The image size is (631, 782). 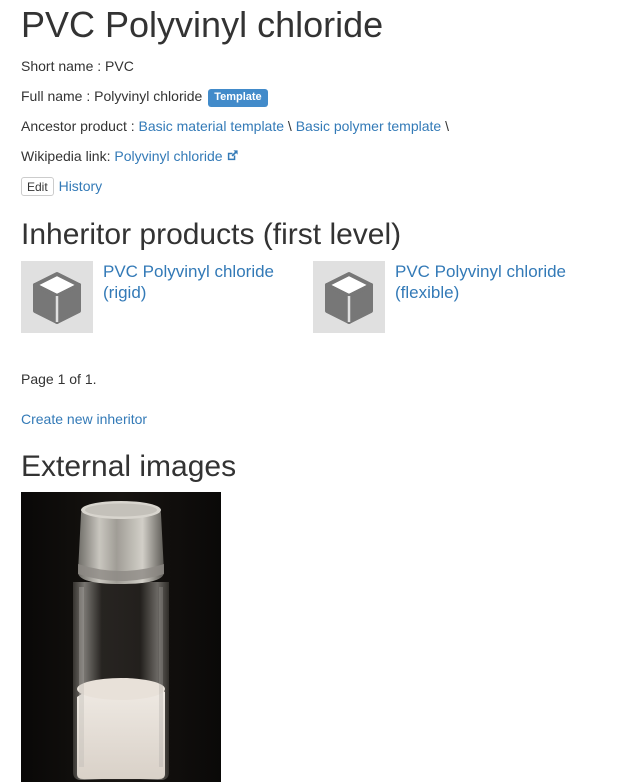 What do you see at coordinates (202, 24) in the screenshot?
I see `page-title: PVC Polyvinyl chloride` at bounding box center [202, 24].